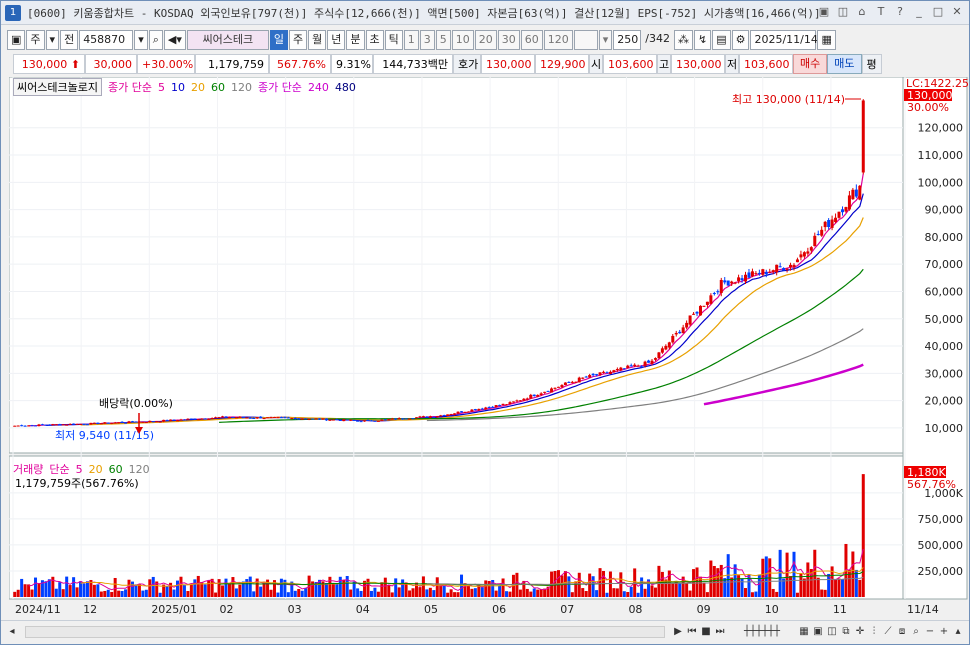 The width and height of the screenshot is (970, 645). What do you see at coordinates (161, 87) in the screenshot?
I see `ma5-legend: 5` at bounding box center [161, 87].